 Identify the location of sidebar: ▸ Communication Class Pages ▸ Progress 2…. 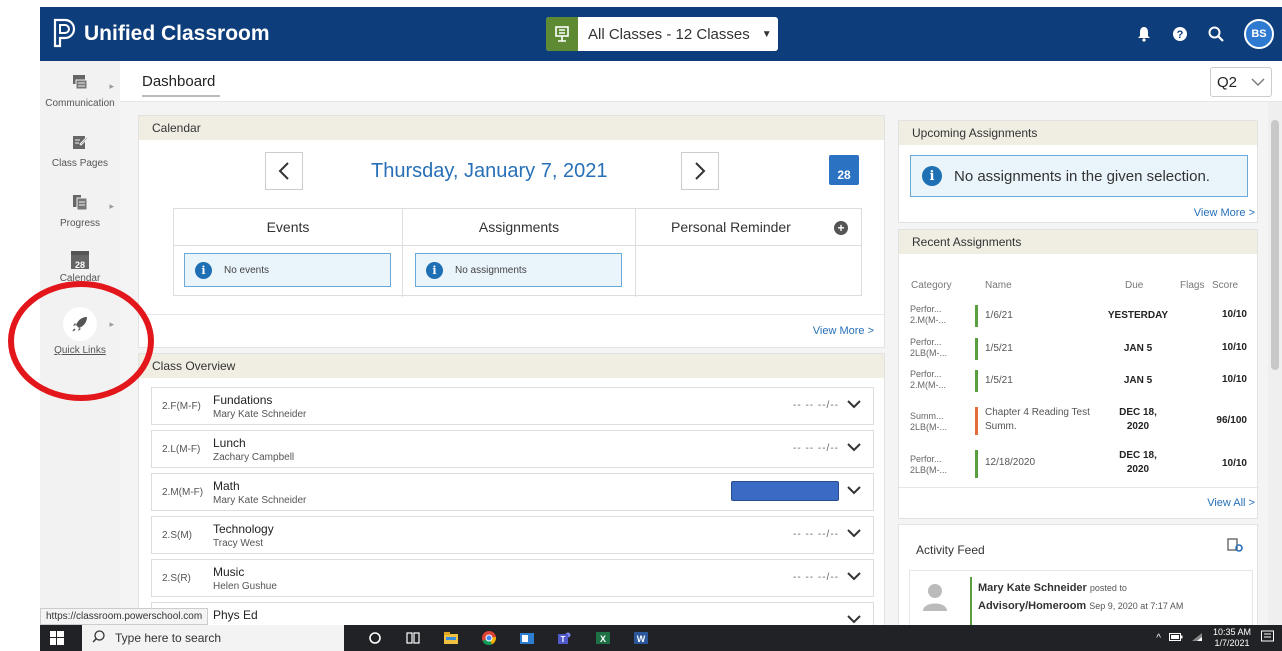
(80, 343).